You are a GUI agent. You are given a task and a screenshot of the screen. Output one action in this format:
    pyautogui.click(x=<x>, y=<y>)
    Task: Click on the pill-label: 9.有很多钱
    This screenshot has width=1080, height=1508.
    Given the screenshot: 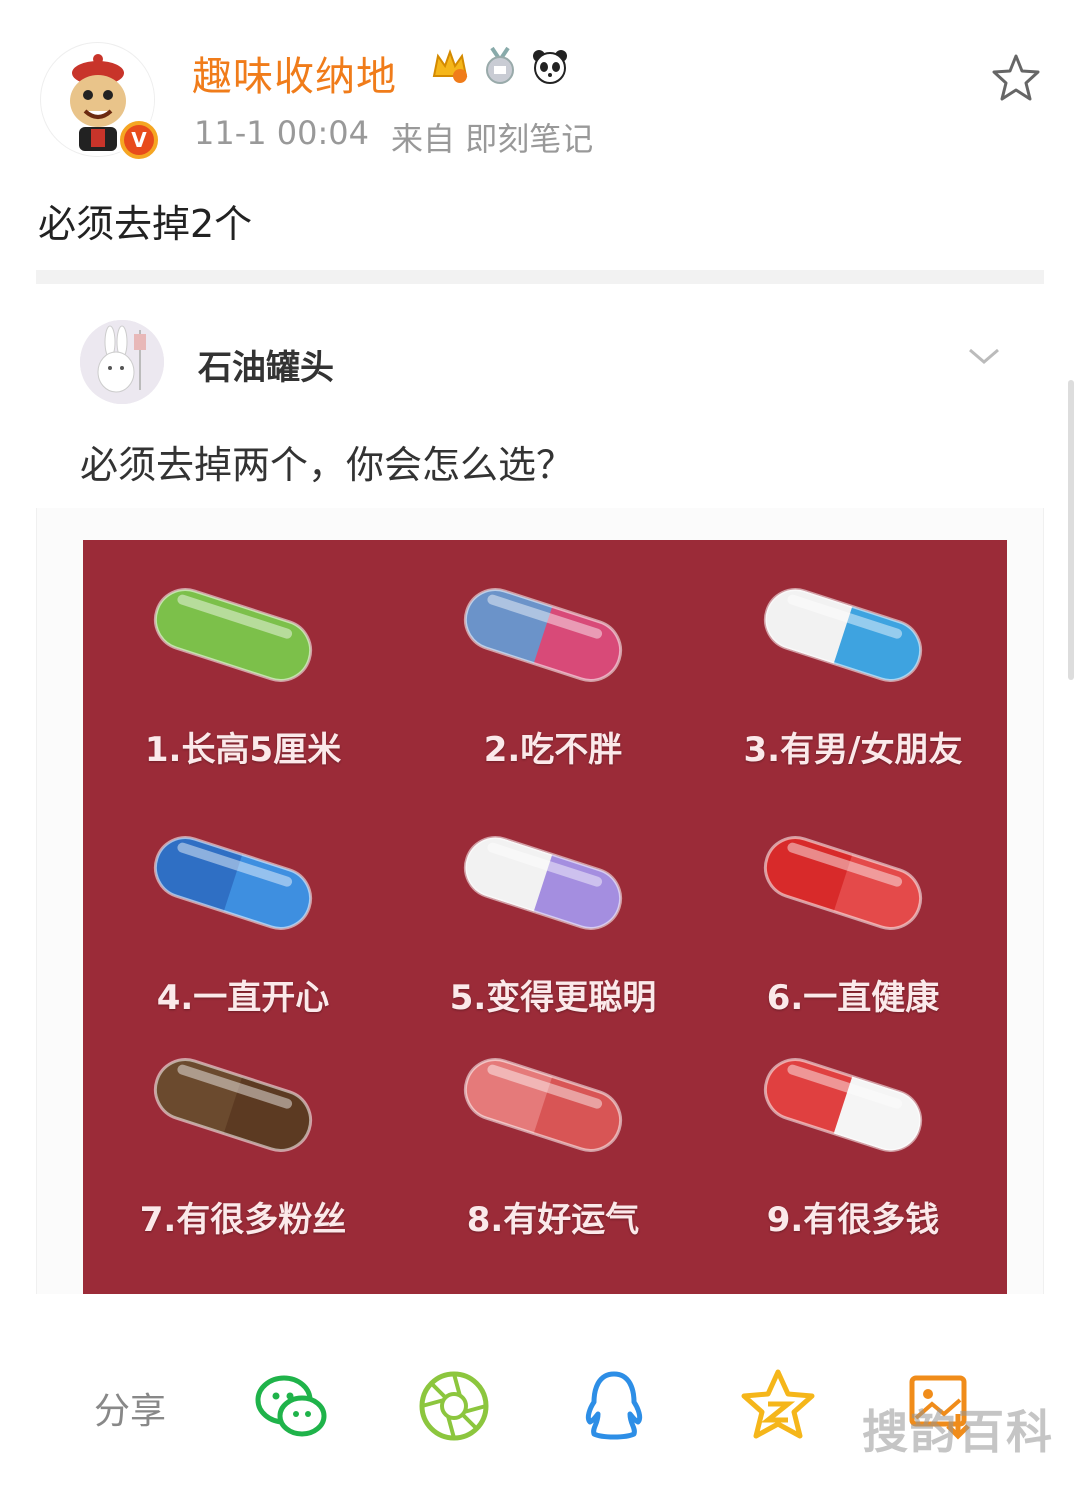 What is the action you would take?
    pyautogui.click(x=853, y=1220)
    